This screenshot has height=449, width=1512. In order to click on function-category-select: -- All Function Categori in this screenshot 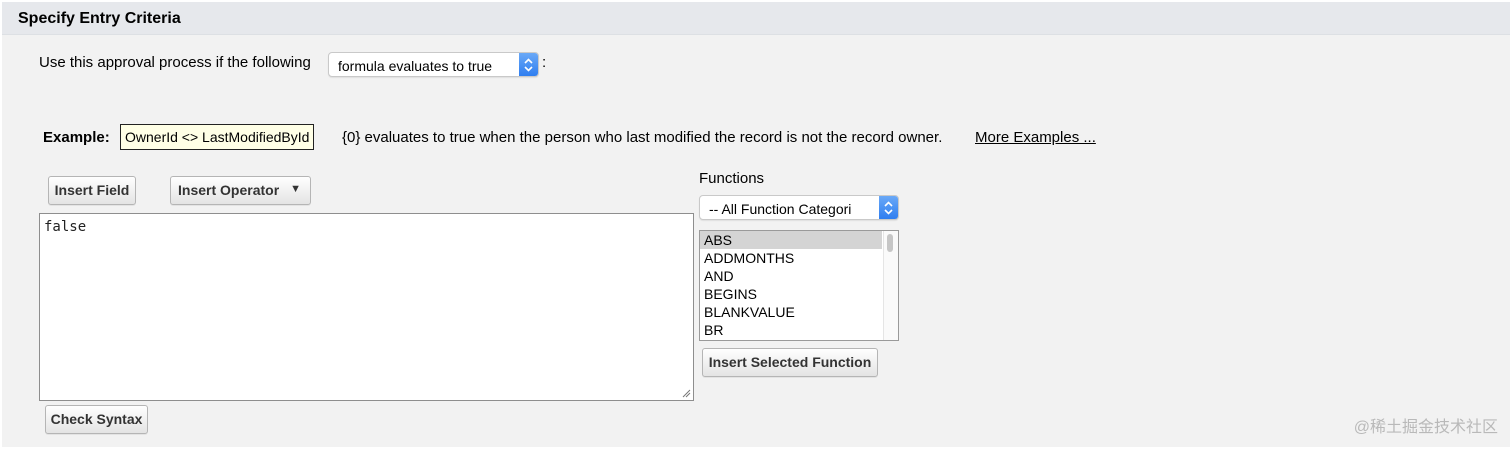, I will do `click(799, 207)`.